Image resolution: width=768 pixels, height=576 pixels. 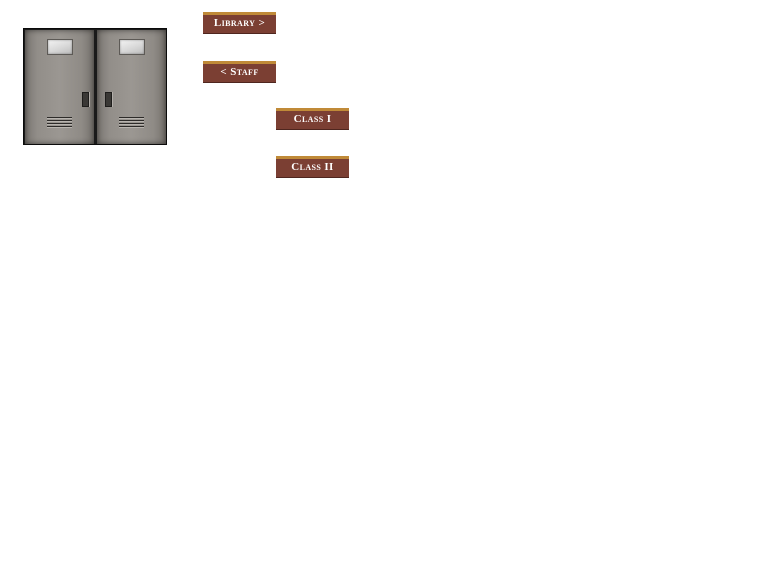 What do you see at coordinates (95, 86) in the screenshot?
I see `lockers-image` at bounding box center [95, 86].